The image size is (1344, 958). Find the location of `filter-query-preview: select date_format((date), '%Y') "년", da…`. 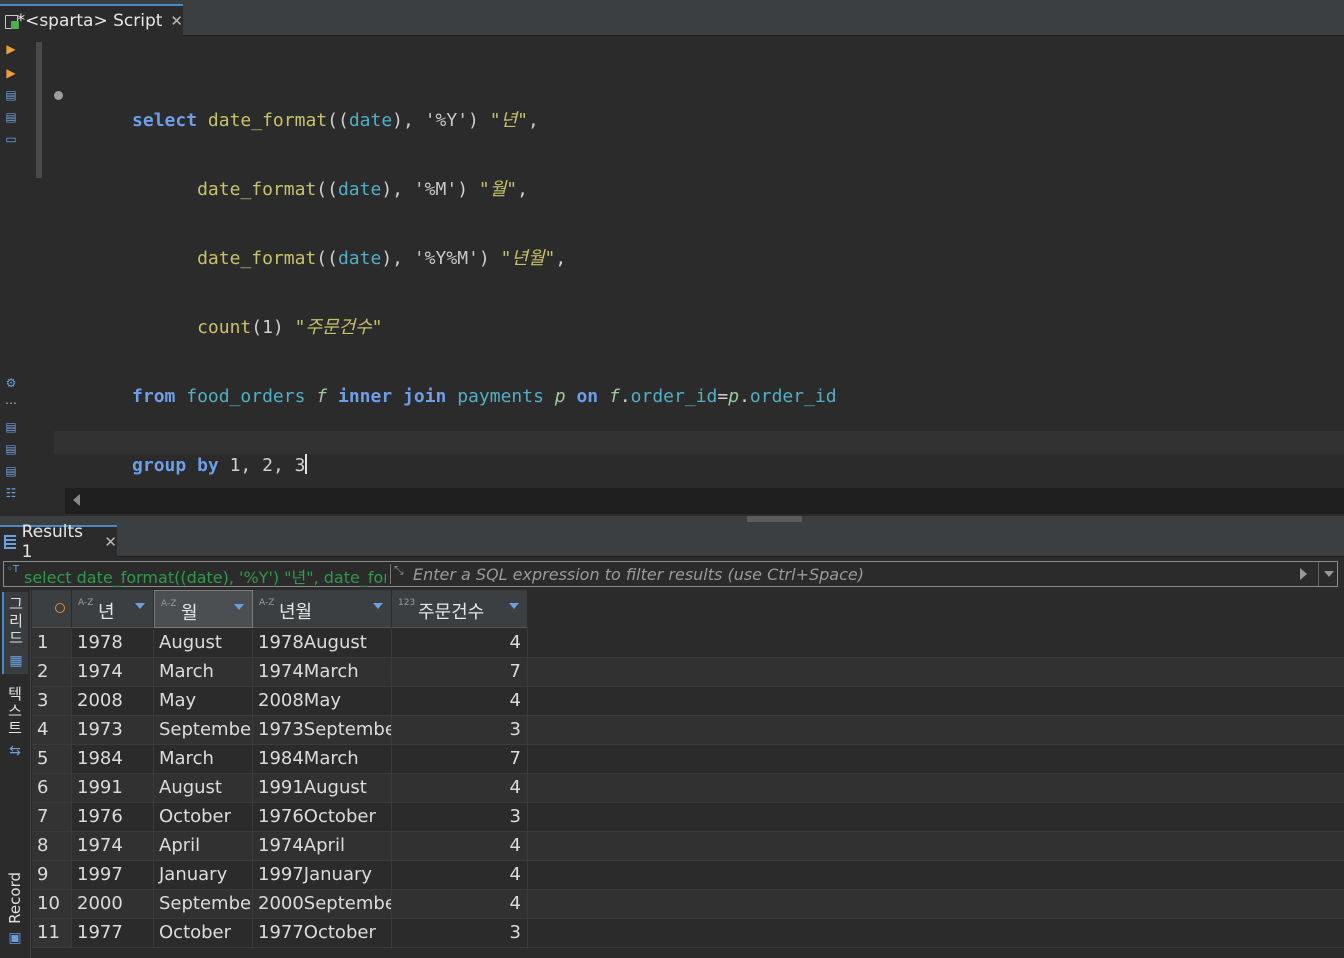

filter-query-preview: select date_format((date), '%Y') "년", da… is located at coordinates (205, 576).